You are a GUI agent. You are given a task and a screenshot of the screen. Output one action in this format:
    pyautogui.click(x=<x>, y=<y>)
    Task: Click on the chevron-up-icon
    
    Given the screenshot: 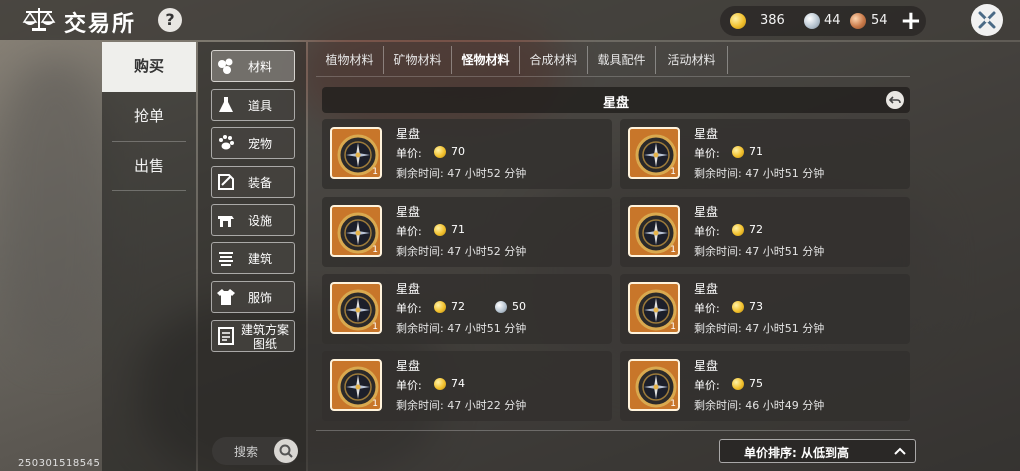 What is the action you would take?
    pyautogui.click(x=900, y=451)
    